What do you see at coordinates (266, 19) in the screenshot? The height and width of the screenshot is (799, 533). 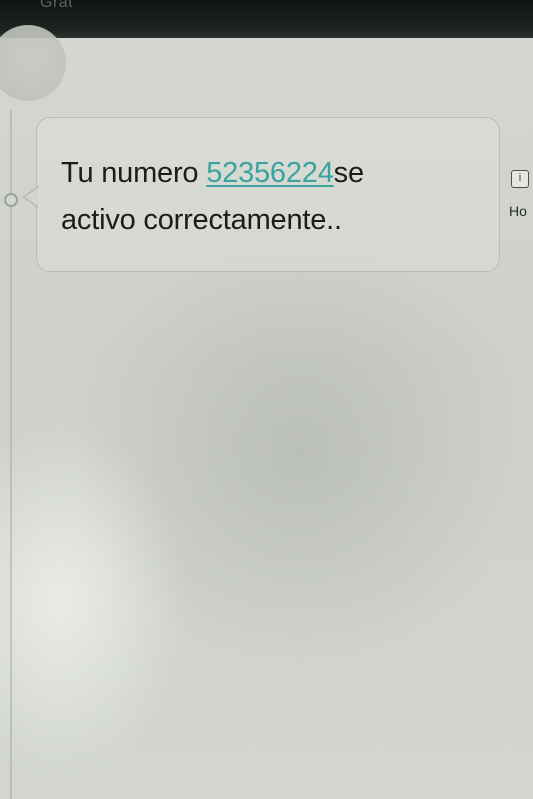 I see `top-bar: Grat` at bounding box center [266, 19].